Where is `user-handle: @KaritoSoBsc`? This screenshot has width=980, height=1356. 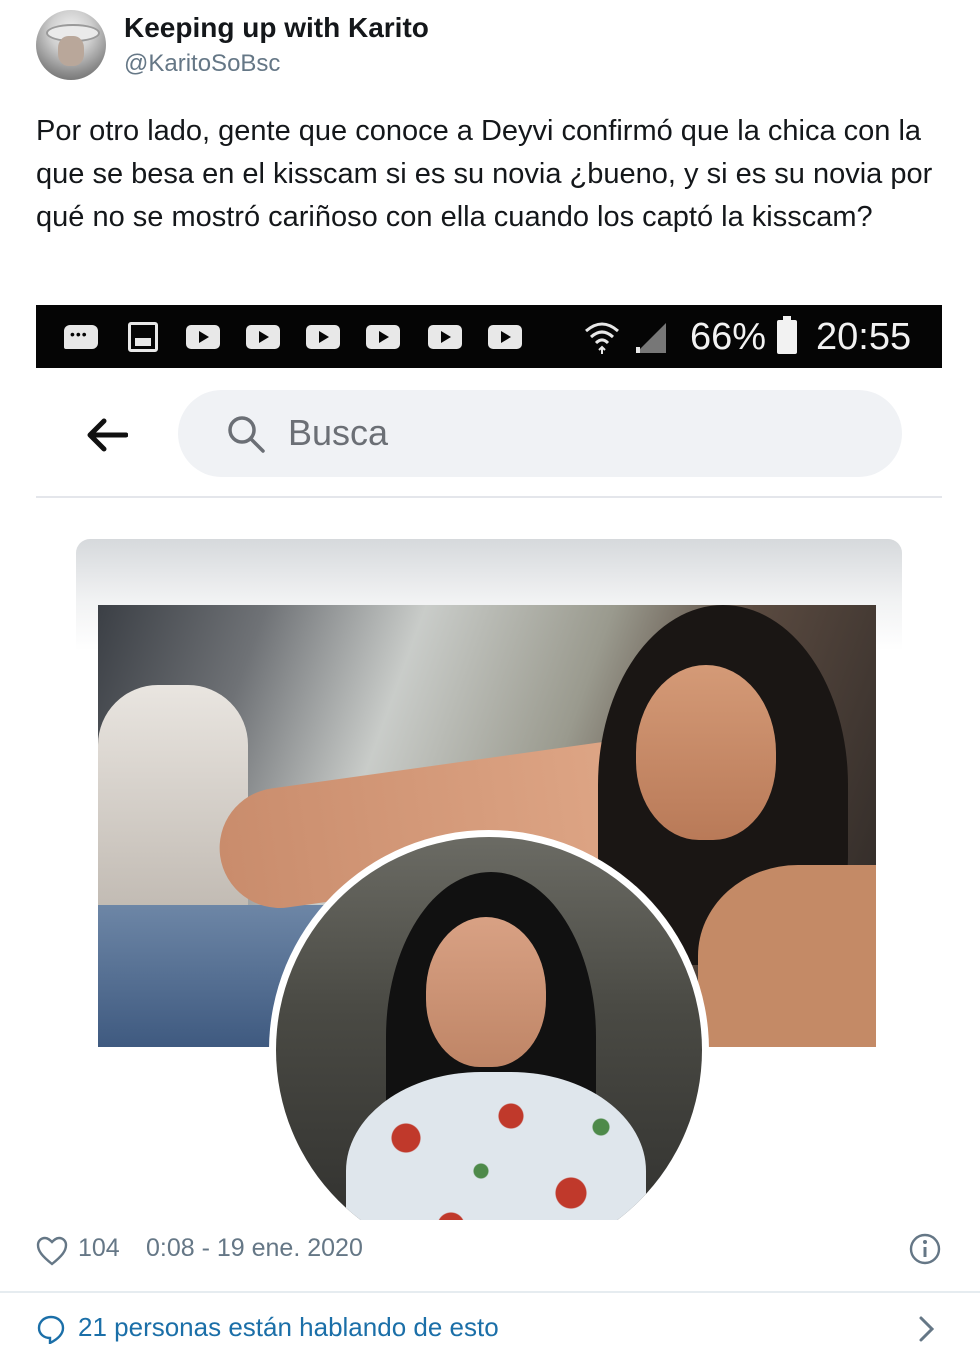
user-handle: @KaritoSoBsc is located at coordinates (202, 64).